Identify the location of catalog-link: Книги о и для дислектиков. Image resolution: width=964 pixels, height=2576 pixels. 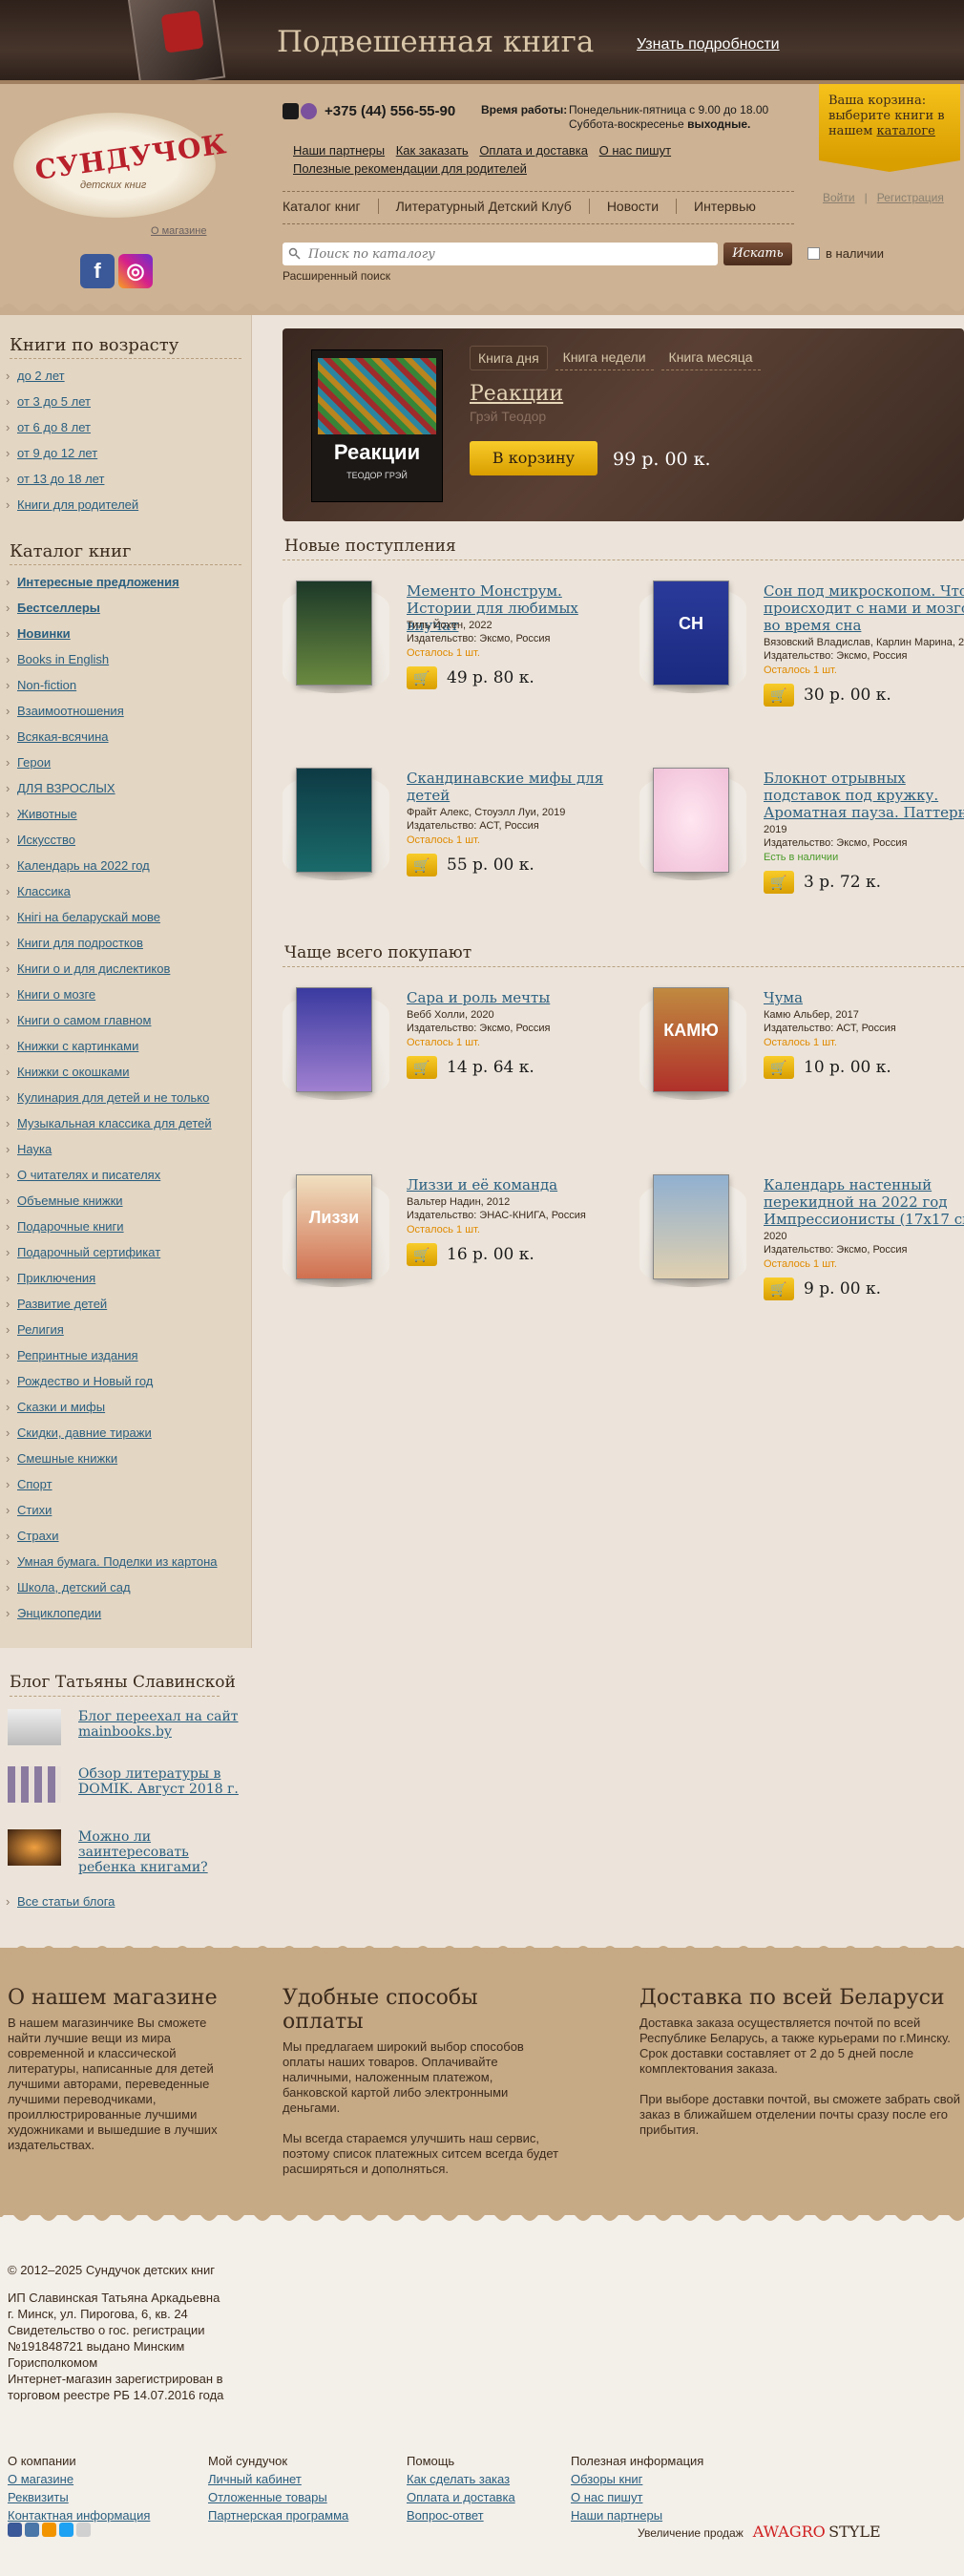
(93, 968).